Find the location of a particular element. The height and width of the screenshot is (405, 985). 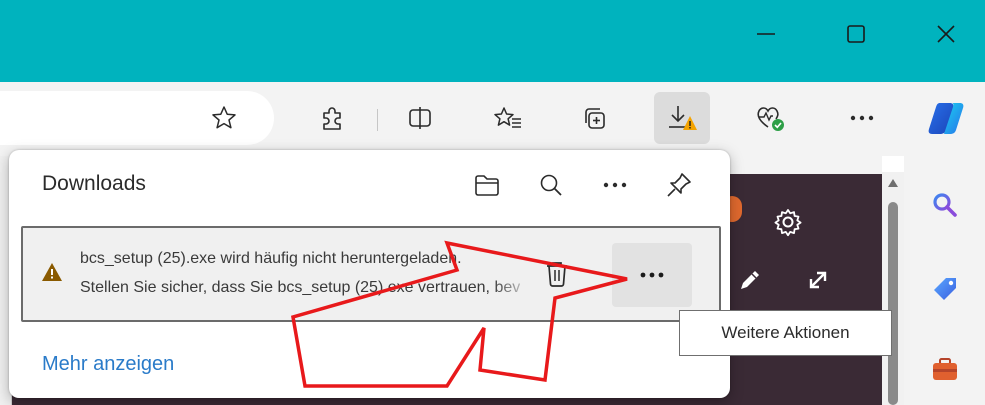

downloads-more-options-button is located at coordinates (615, 185).